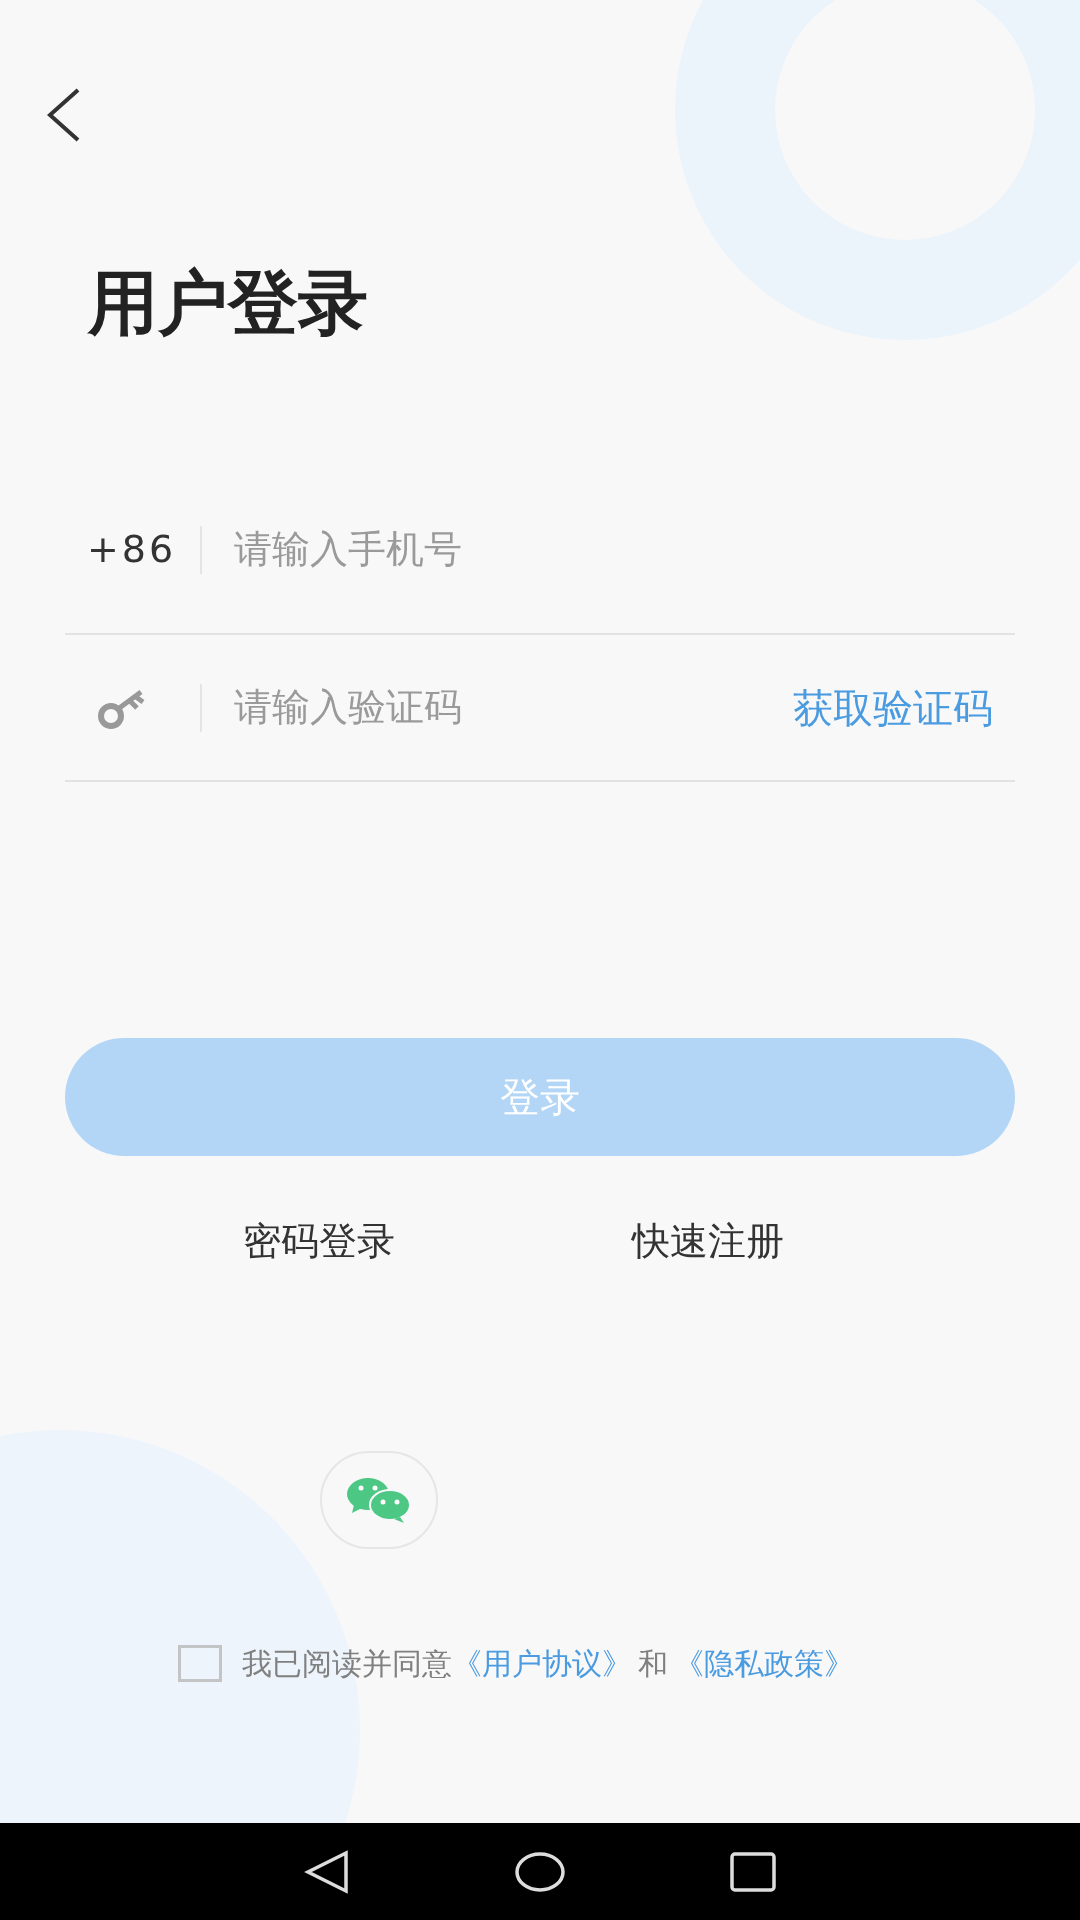 Image resolution: width=1080 pixels, height=1920 pixels. What do you see at coordinates (513, 707) in the screenshot?
I see `code-input-field: 请输入验证码` at bounding box center [513, 707].